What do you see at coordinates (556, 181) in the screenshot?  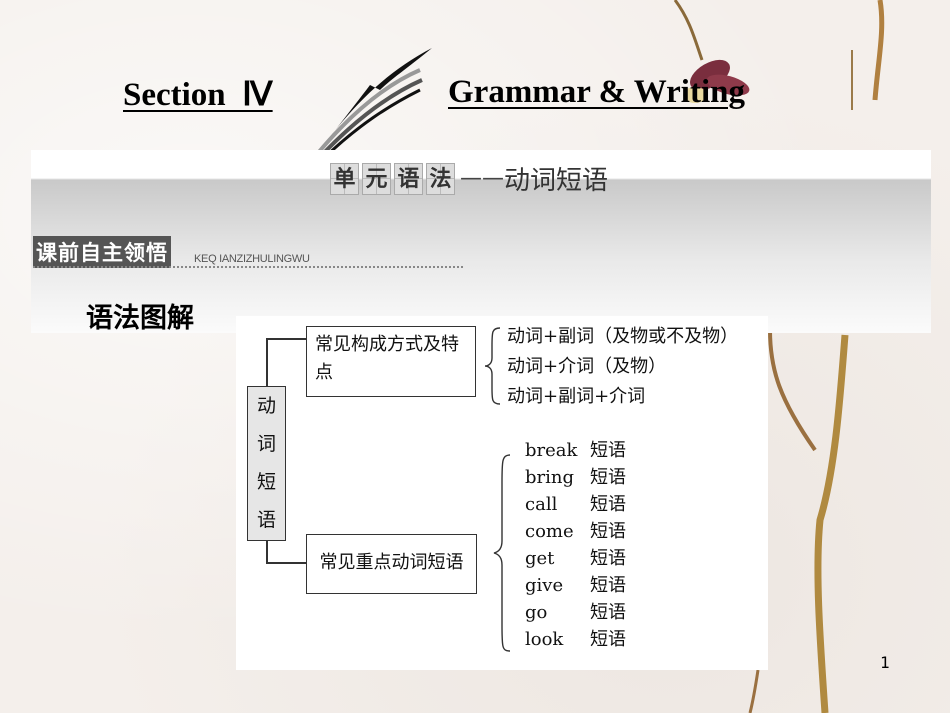 I see `unit-subtitle: 动词短语` at bounding box center [556, 181].